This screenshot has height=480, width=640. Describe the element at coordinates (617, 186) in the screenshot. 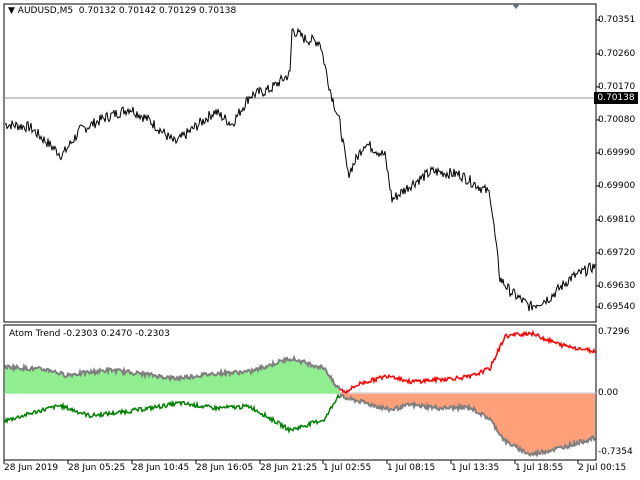

I see `y-tick-label: 0.69900` at that location.